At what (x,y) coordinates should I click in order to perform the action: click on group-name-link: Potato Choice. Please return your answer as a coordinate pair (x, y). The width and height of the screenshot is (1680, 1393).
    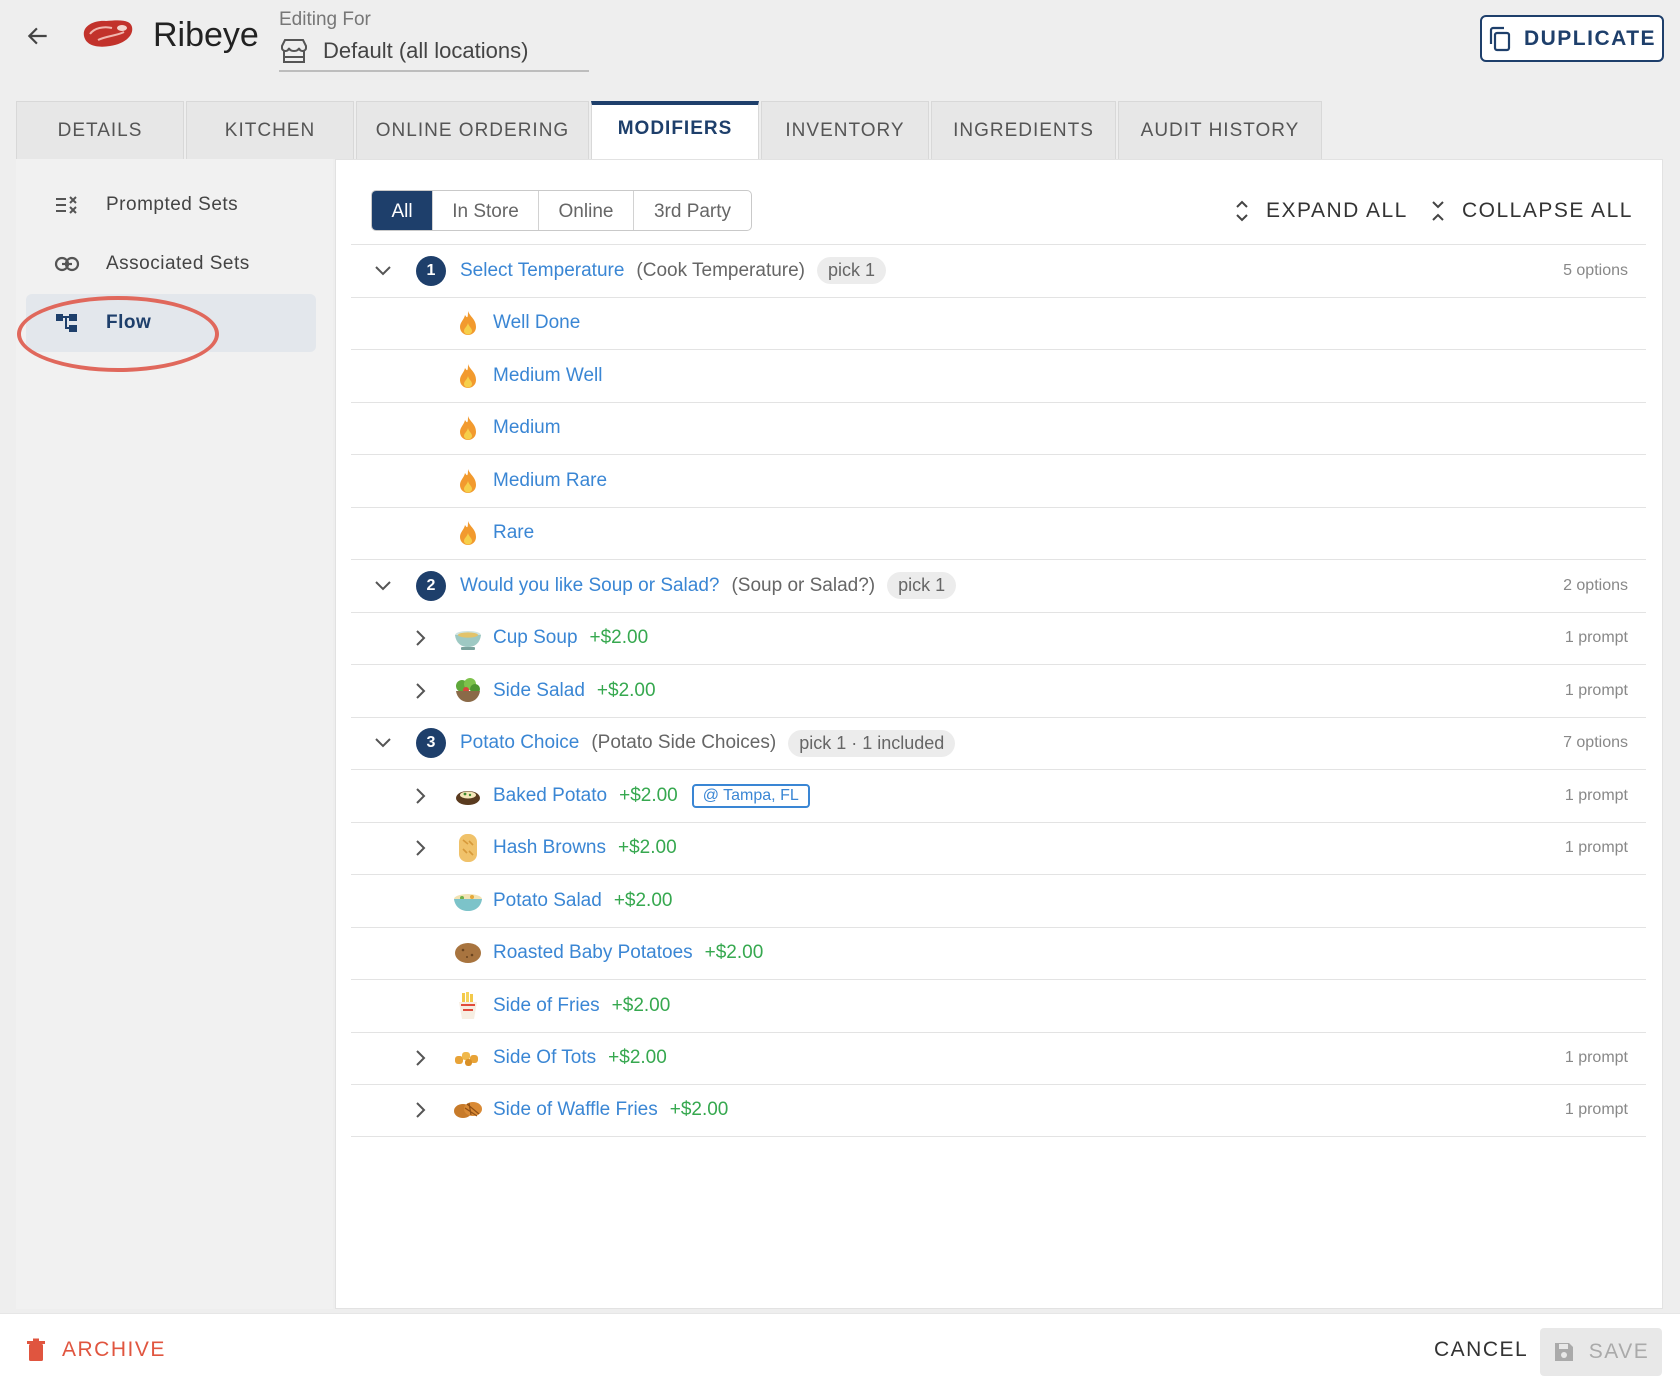
    Looking at the image, I should click on (519, 743).